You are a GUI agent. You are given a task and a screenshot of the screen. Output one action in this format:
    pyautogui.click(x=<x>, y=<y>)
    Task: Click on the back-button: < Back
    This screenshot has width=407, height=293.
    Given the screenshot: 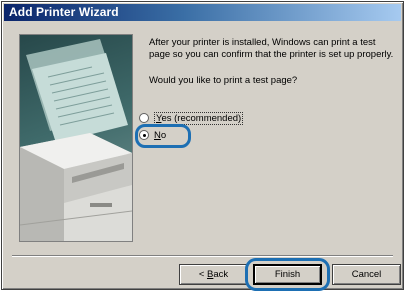 What is the action you would take?
    pyautogui.click(x=213, y=274)
    